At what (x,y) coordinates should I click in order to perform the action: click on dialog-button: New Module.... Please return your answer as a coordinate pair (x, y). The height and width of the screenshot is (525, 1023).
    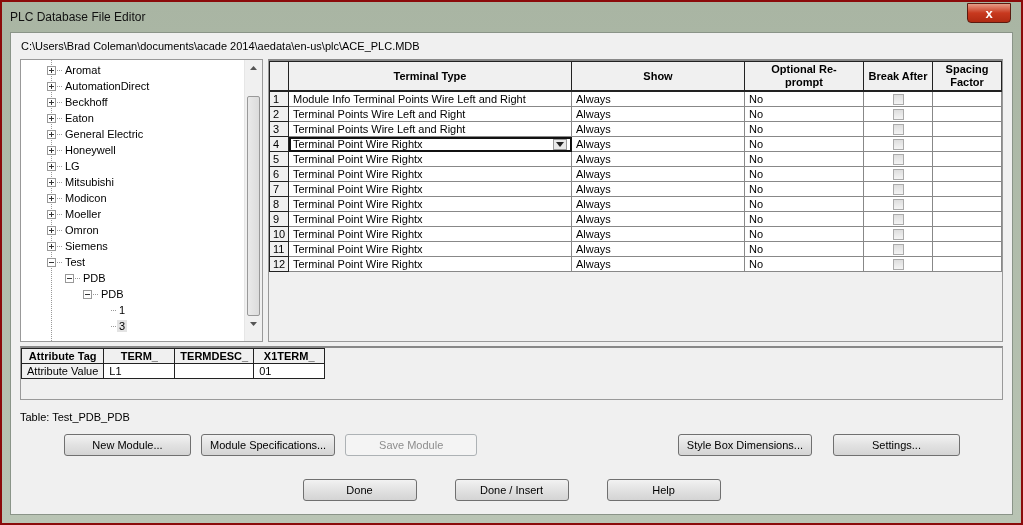
    Looking at the image, I should click on (127, 445).